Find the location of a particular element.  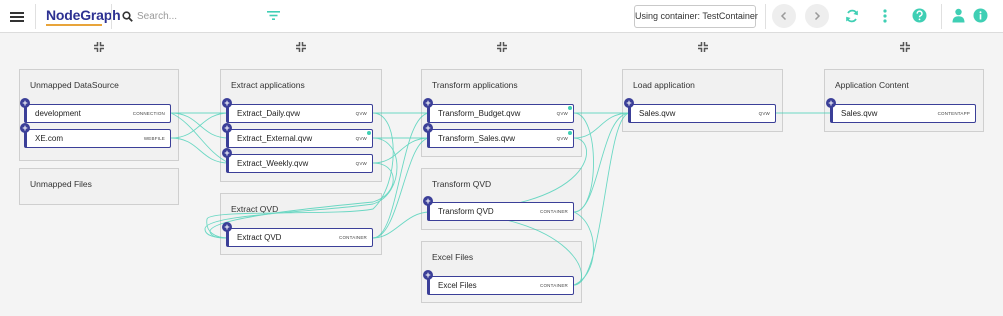

search-input is located at coordinates (192, 16).